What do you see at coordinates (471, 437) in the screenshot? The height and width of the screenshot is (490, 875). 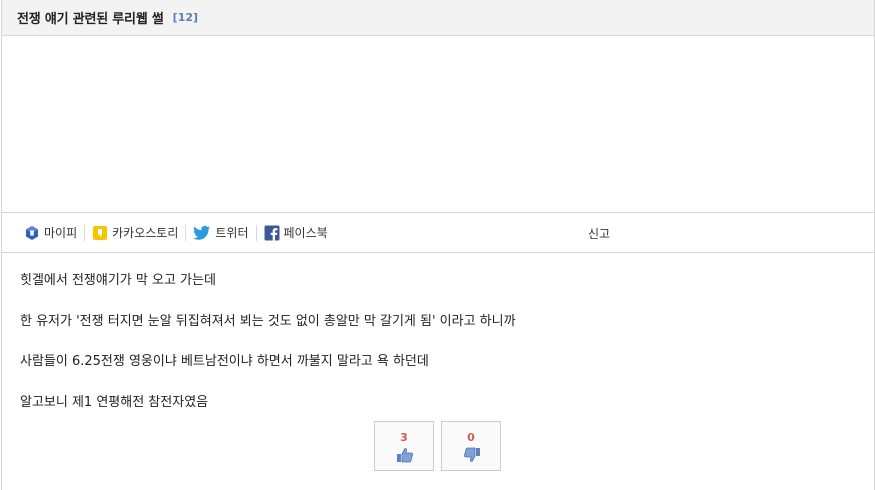 I see `dislike-count: 0` at bounding box center [471, 437].